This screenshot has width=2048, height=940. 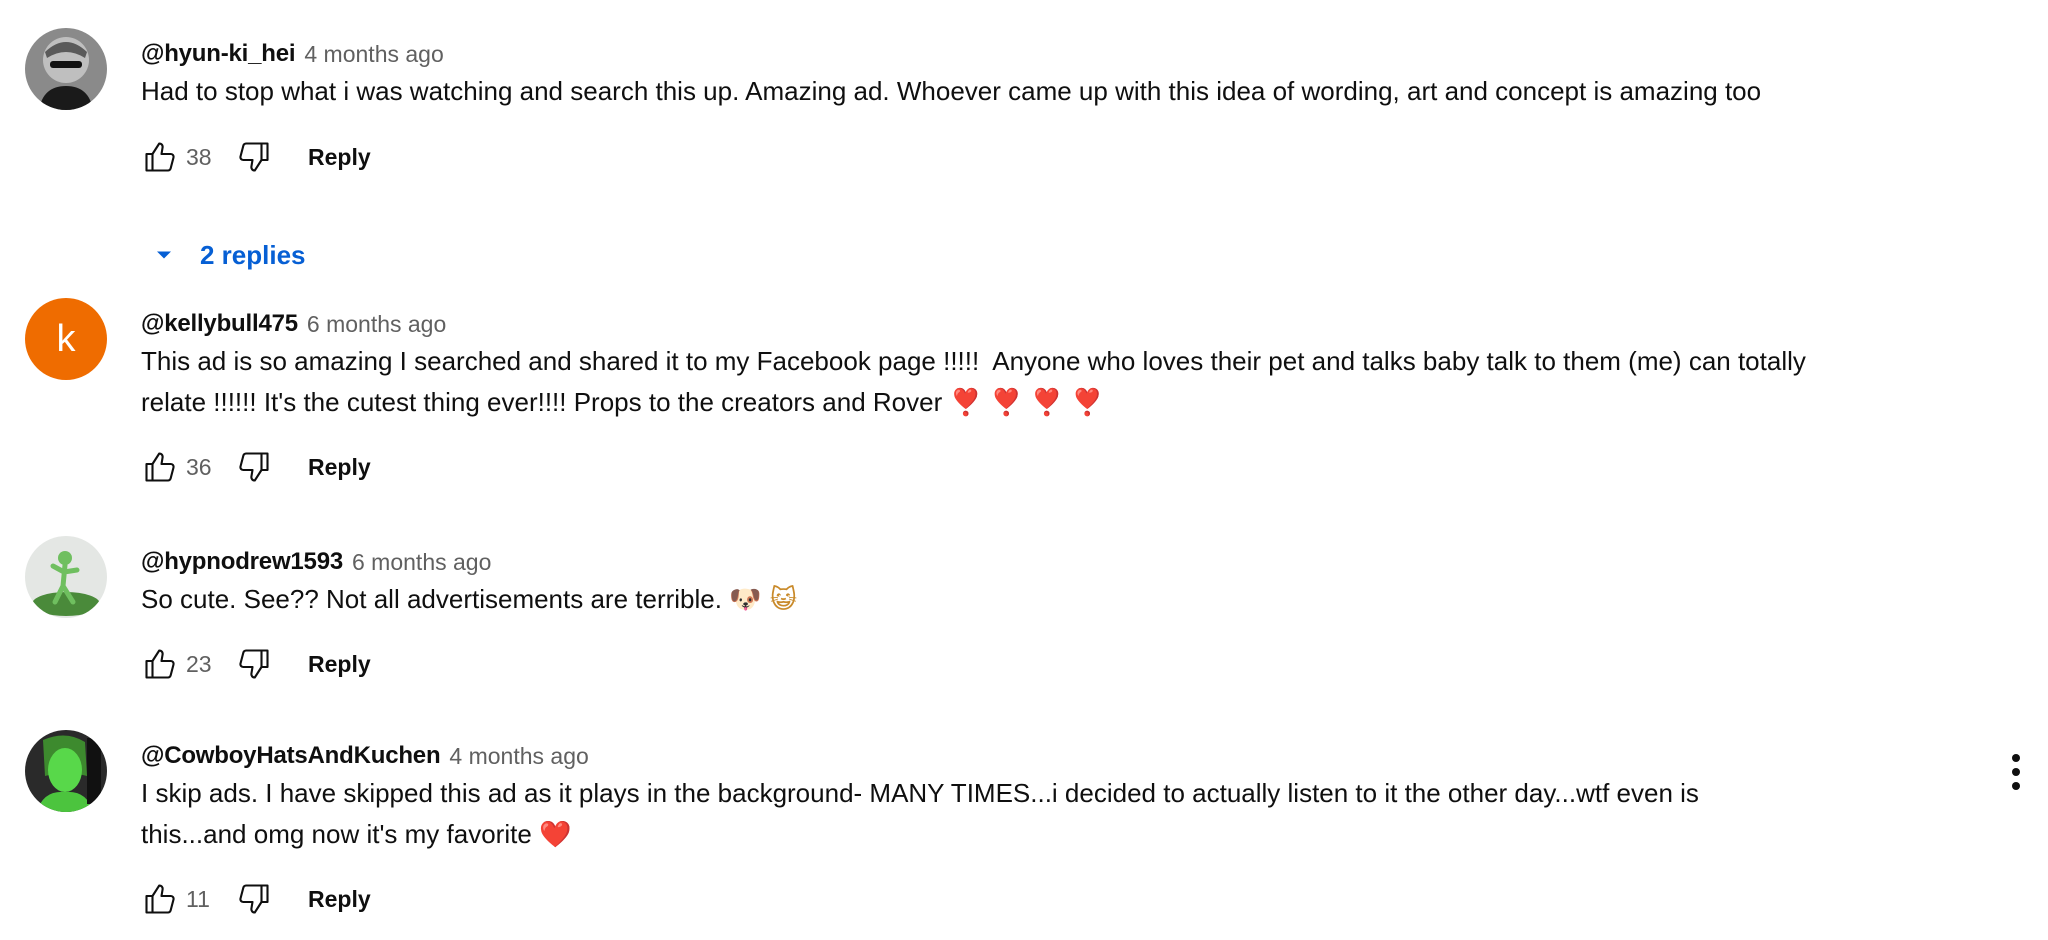 What do you see at coordinates (555, 835) in the screenshot?
I see `heart-emoji: ❤️` at bounding box center [555, 835].